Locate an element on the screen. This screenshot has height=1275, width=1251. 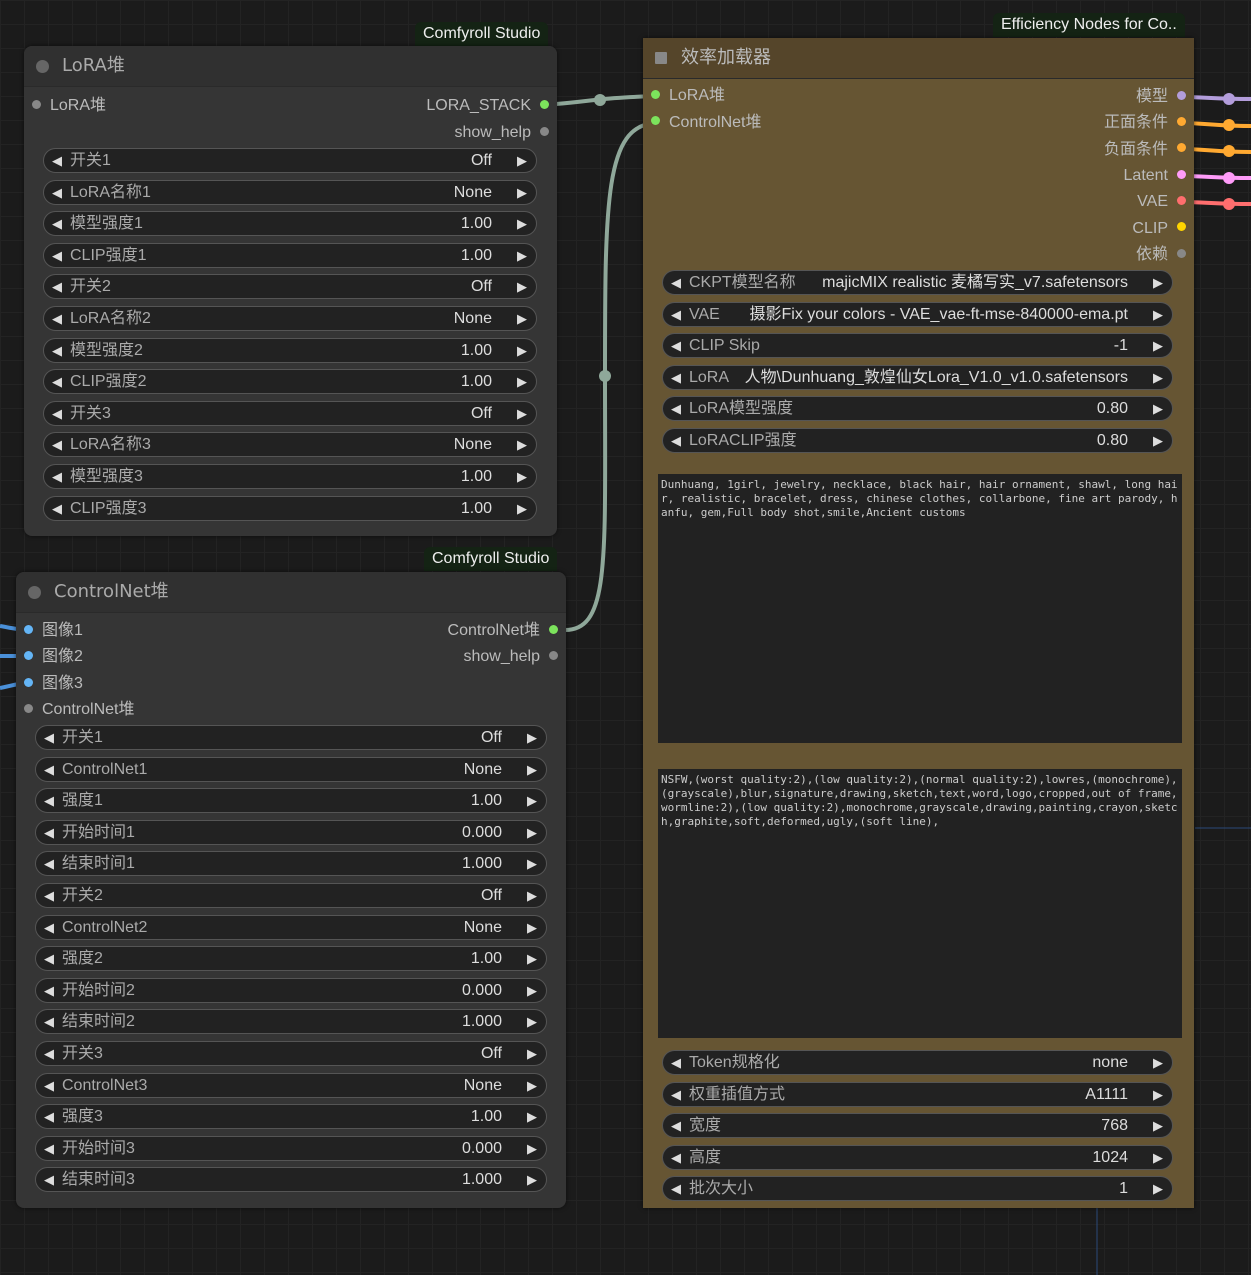
efficiency-output-slot: VAE is located at coordinates (1161, 202).